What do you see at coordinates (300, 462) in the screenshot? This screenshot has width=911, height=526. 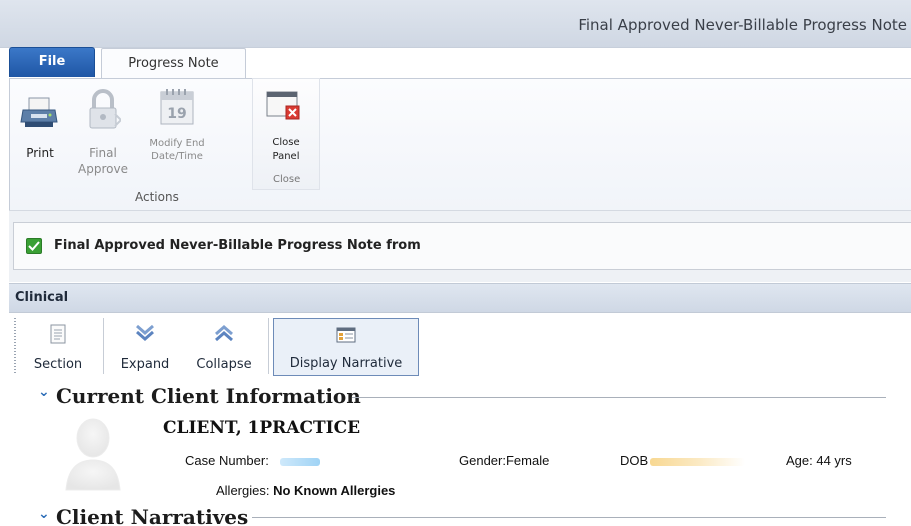 I see `case-number-value` at bounding box center [300, 462].